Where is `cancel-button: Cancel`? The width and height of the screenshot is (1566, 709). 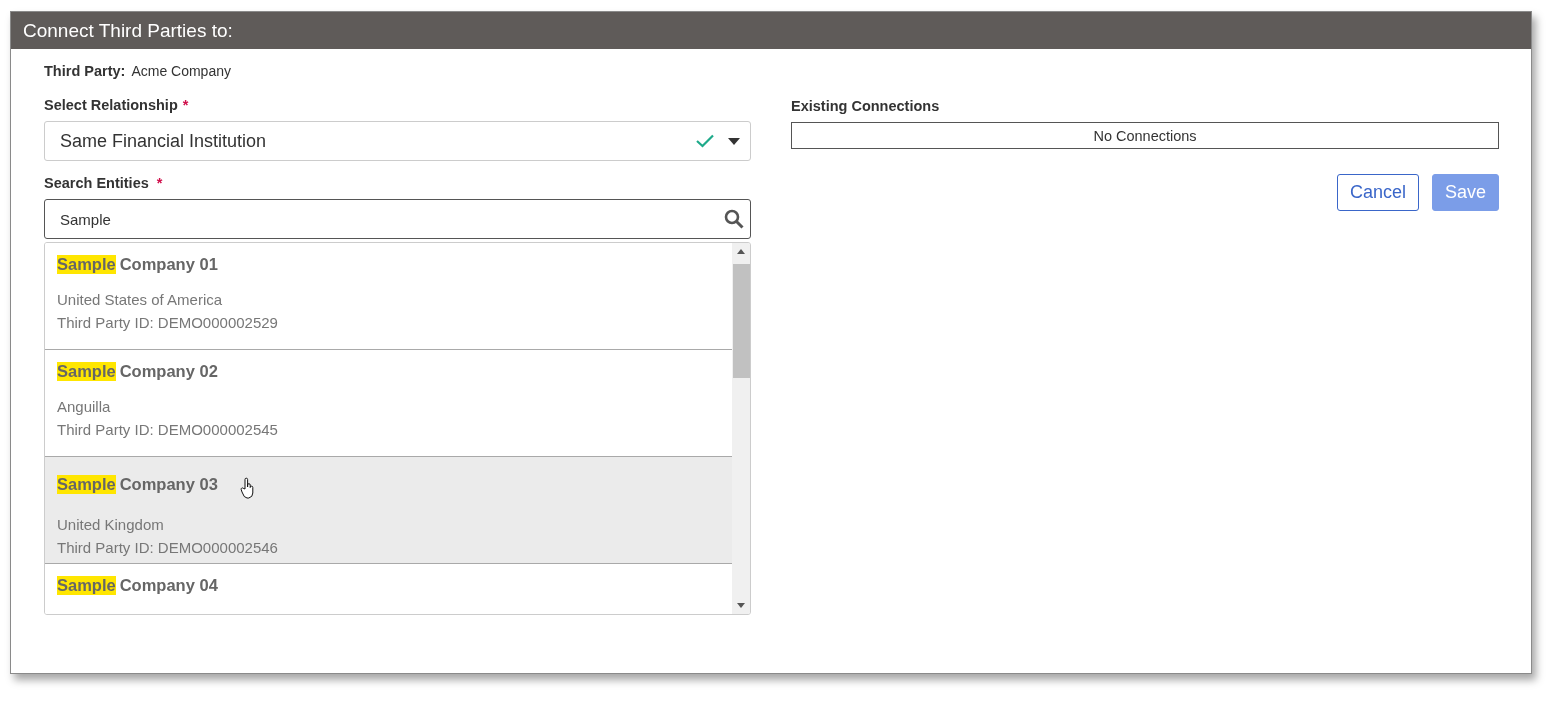 cancel-button: Cancel is located at coordinates (1377, 192).